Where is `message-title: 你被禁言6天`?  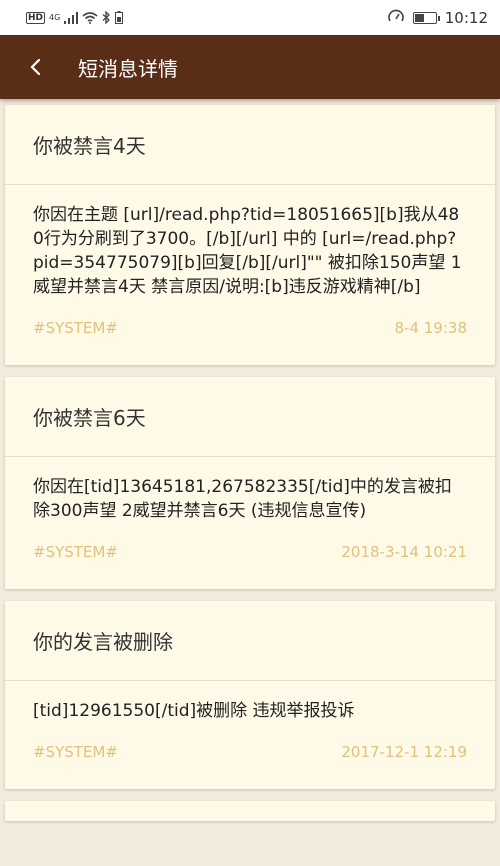 message-title: 你被禁言6天 is located at coordinates (250, 417).